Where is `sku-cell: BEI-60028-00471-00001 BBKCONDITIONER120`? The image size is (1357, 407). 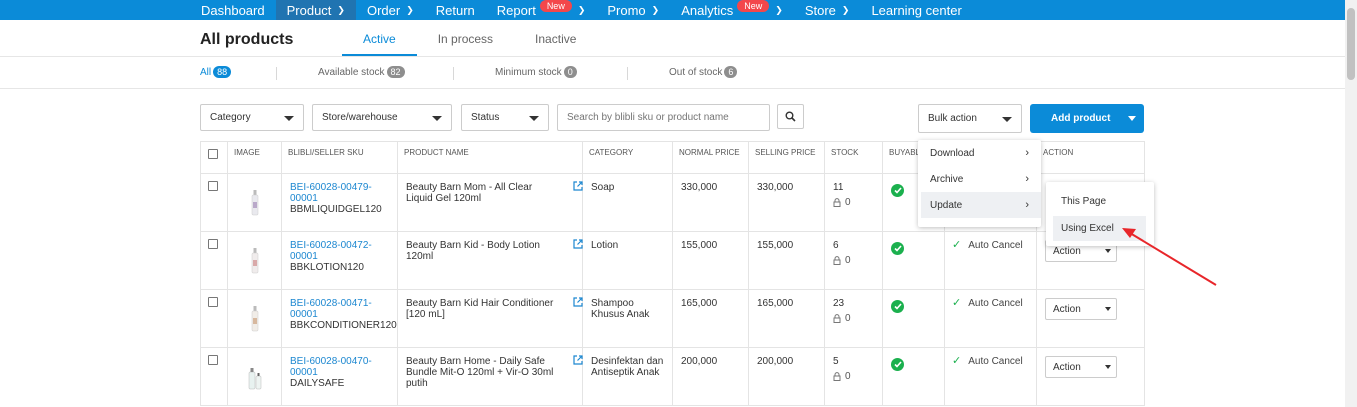
sku-cell: BEI-60028-00471-00001 BBKCONDITIONER120 is located at coordinates (339, 318).